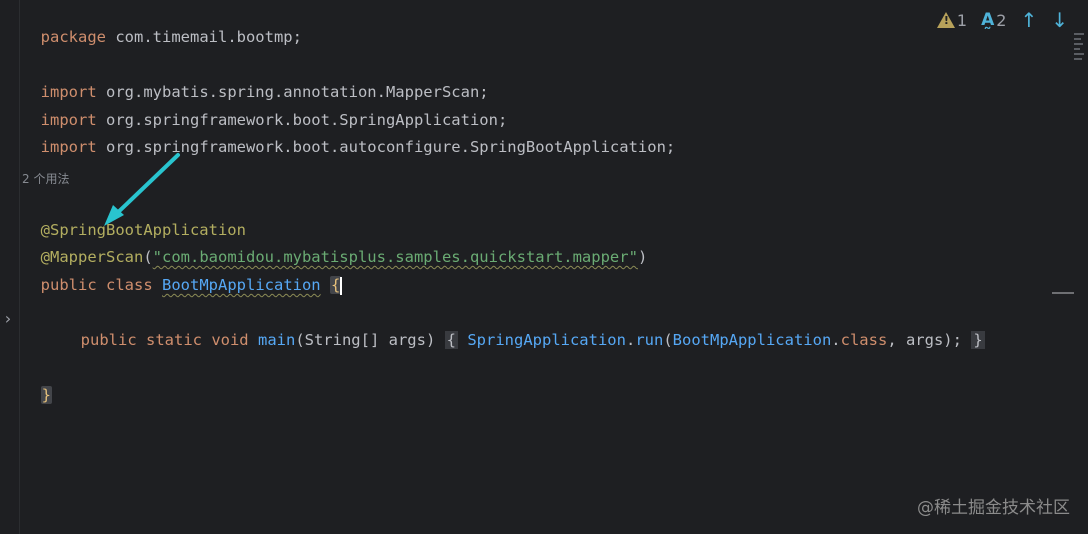  Describe the element at coordinates (241, 285) in the screenshot. I see `class-name: BootMpApplication` at that location.